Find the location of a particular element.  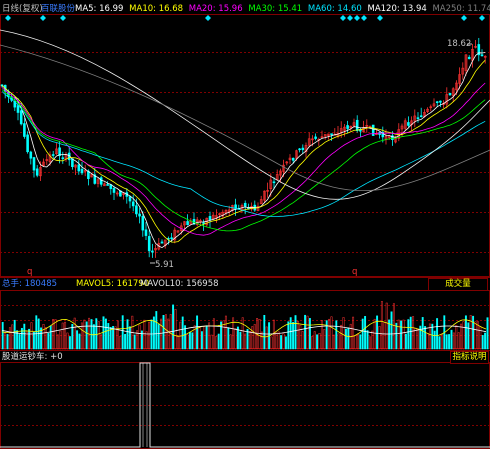

indicator-help-tab: 指标说明 is located at coordinates (469, 357).